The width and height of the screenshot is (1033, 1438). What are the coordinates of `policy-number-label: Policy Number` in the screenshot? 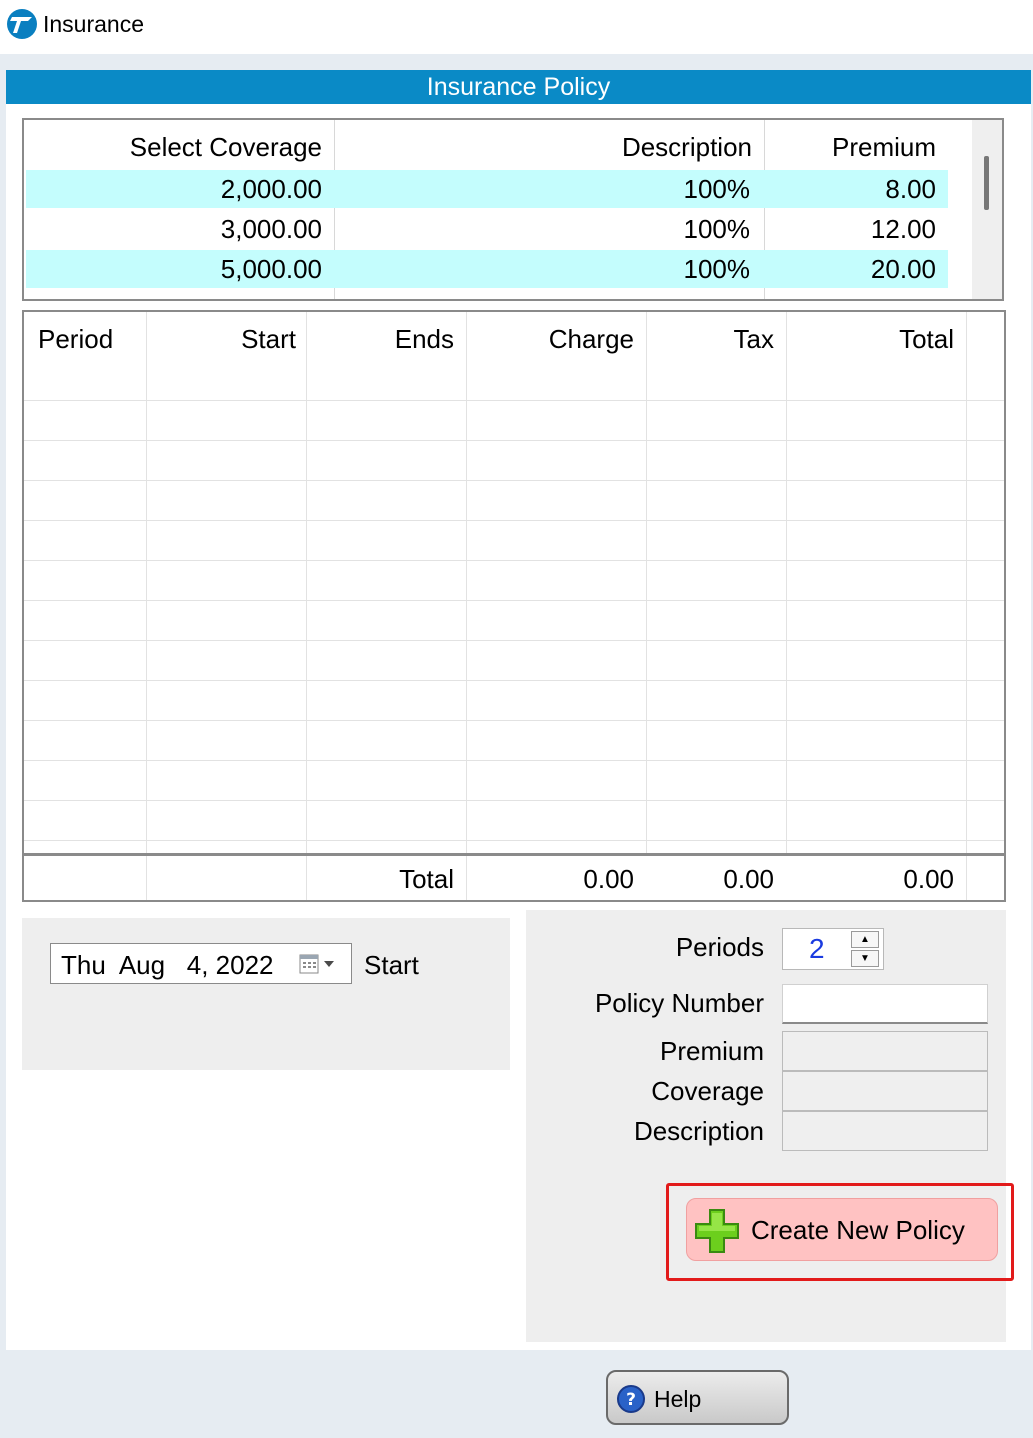 It's located at (679, 1003).